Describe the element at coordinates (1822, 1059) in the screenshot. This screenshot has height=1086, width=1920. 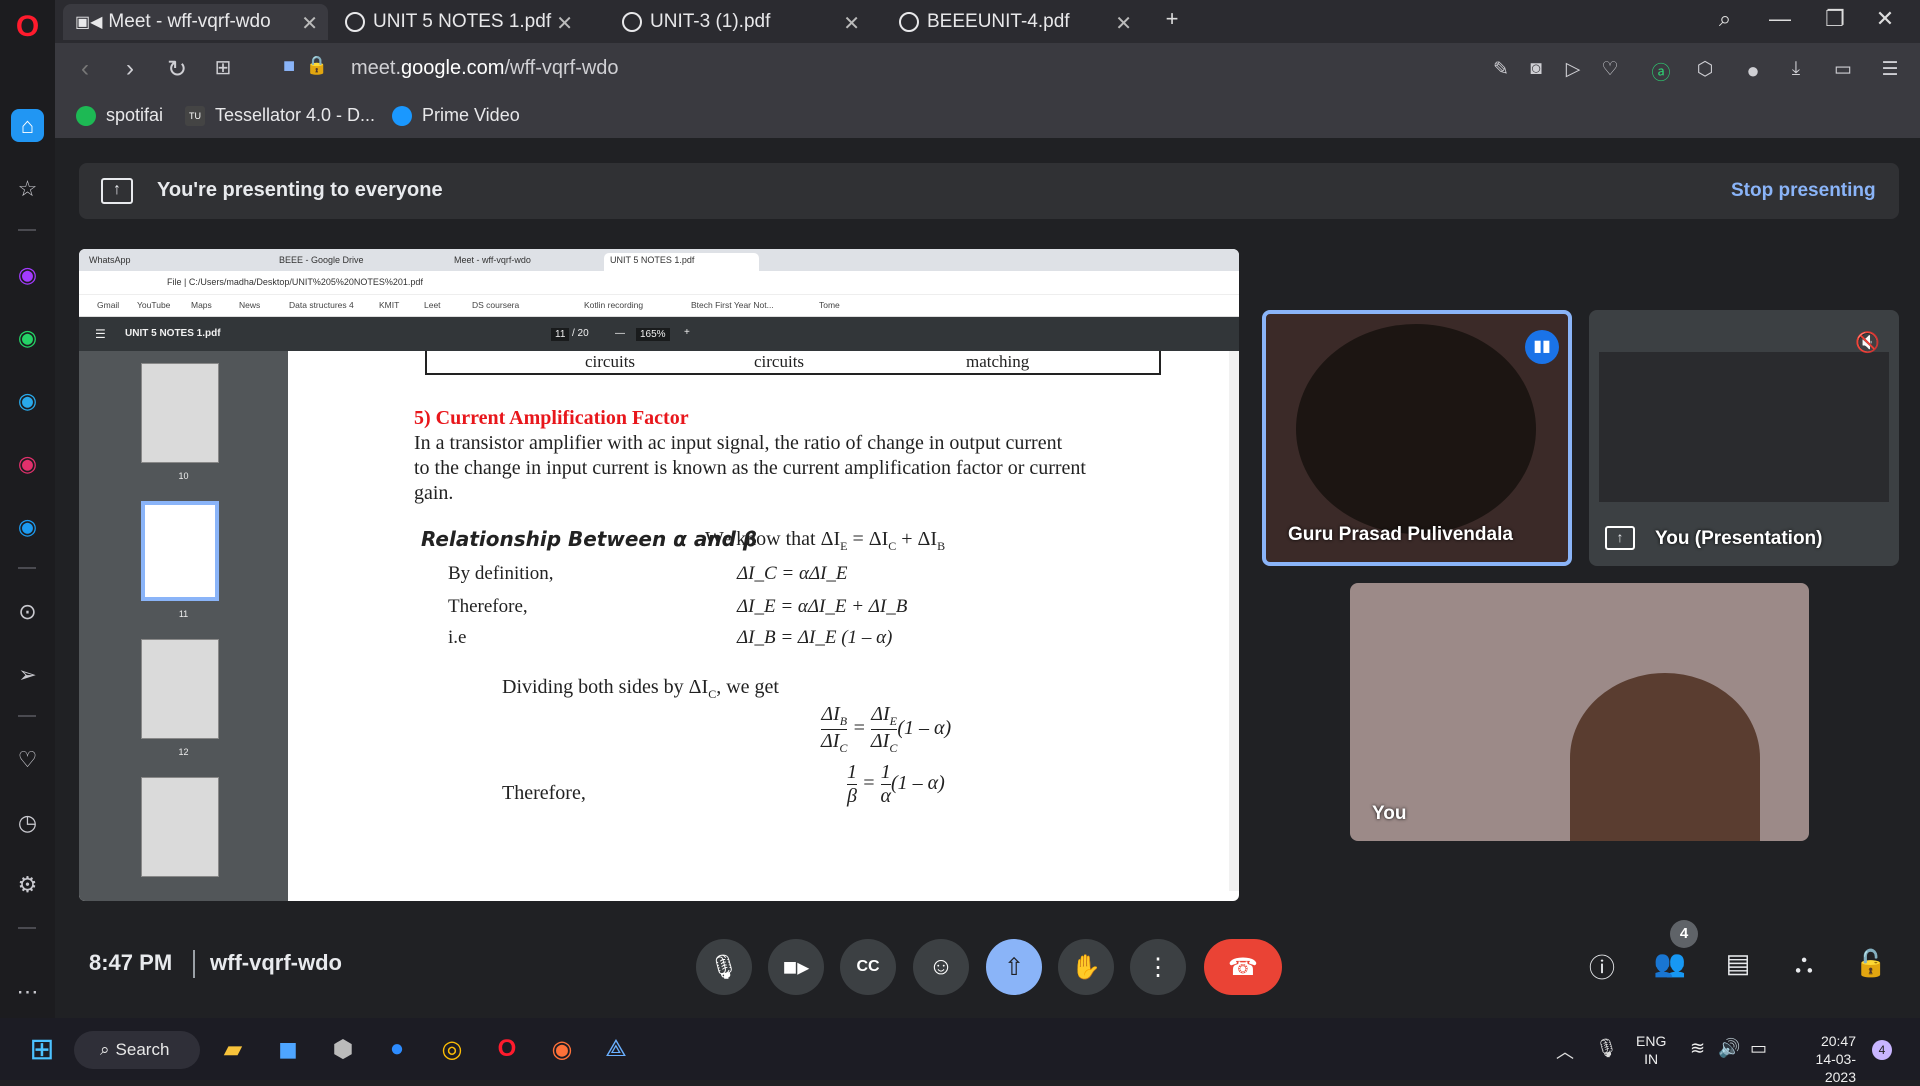
I see `taskbar-clock: 20:47 14-03-2023` at that location.